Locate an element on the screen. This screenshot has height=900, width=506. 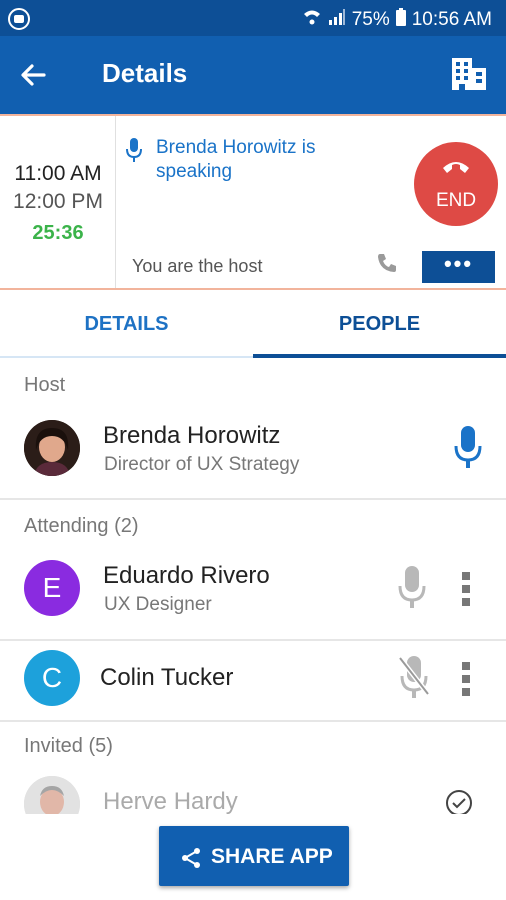
avatar: E is located at coordinates (52, 588).